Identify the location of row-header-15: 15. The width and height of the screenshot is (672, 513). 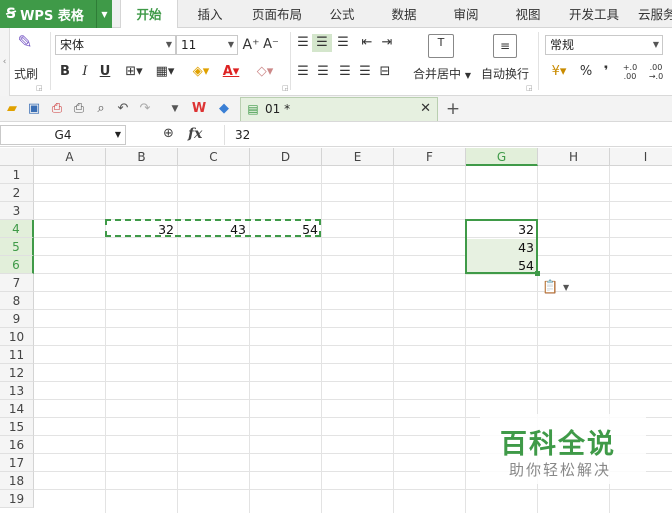
(17, 427).